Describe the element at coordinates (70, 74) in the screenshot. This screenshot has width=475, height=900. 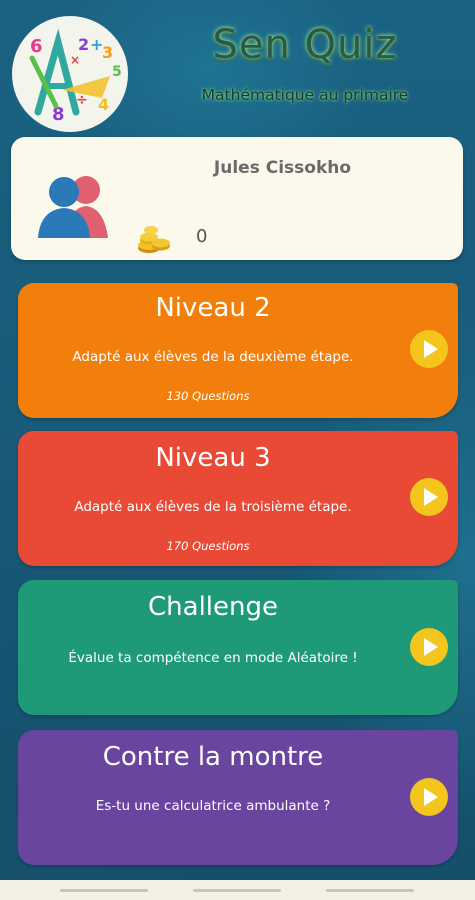
I see `app-logo: 6 2 + 3 × 5 8 4 ÷` at that location.